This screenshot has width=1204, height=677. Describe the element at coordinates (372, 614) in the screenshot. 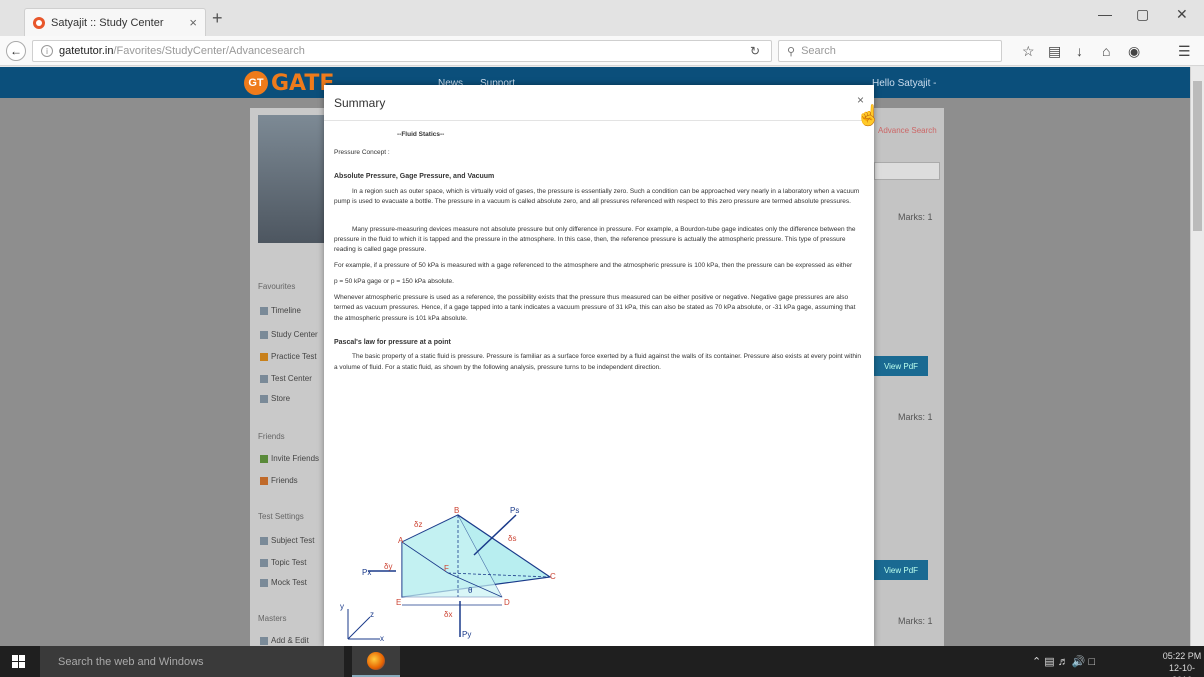

I see `diagram-label: z` at that location.